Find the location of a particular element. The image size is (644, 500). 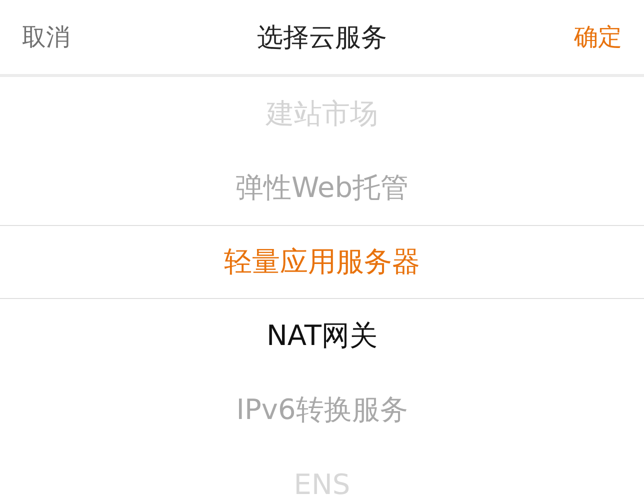

picker-option: IPv6转换服务 is located at coordinates (322, 410).